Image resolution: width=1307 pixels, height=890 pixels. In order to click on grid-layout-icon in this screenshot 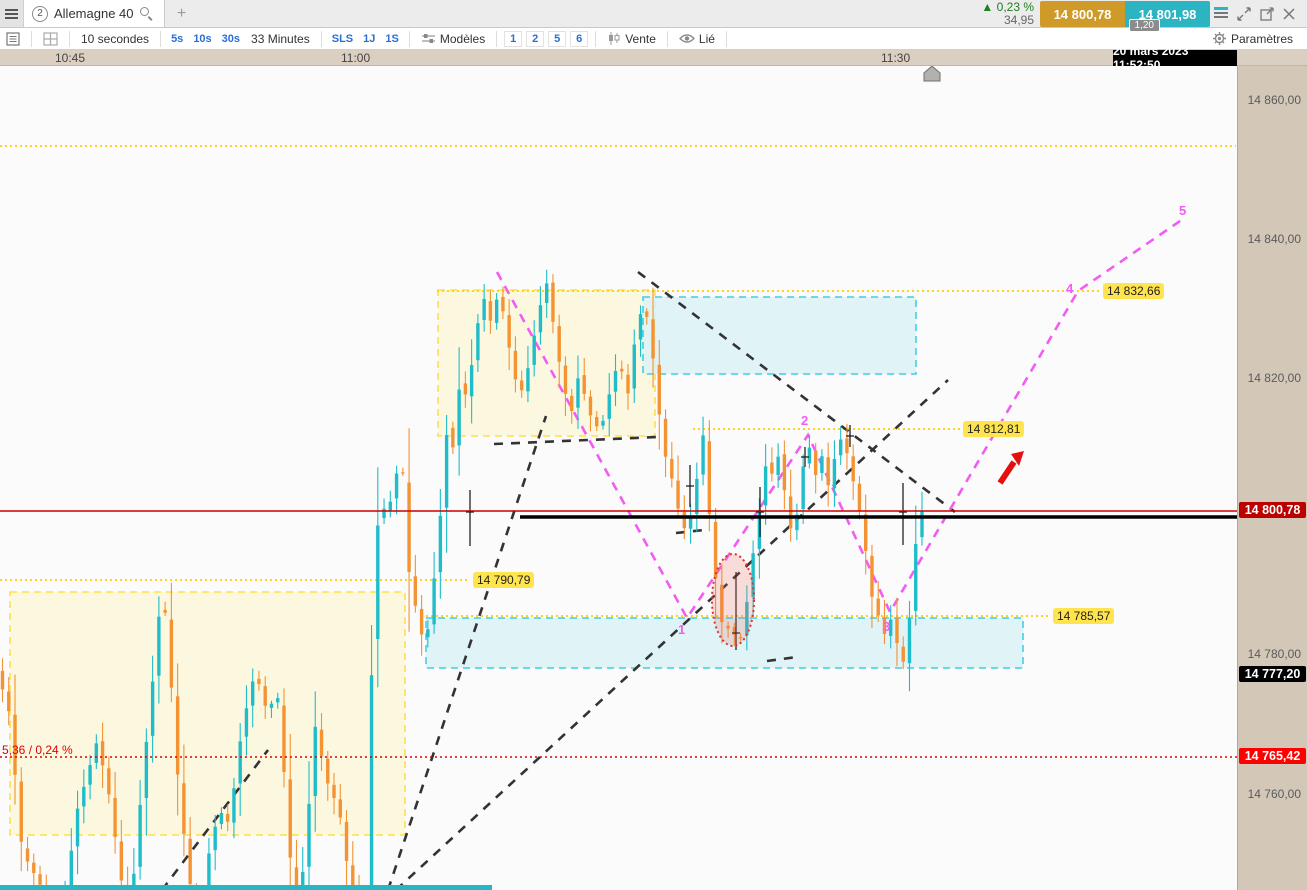, I will do `click(50, 38)`.